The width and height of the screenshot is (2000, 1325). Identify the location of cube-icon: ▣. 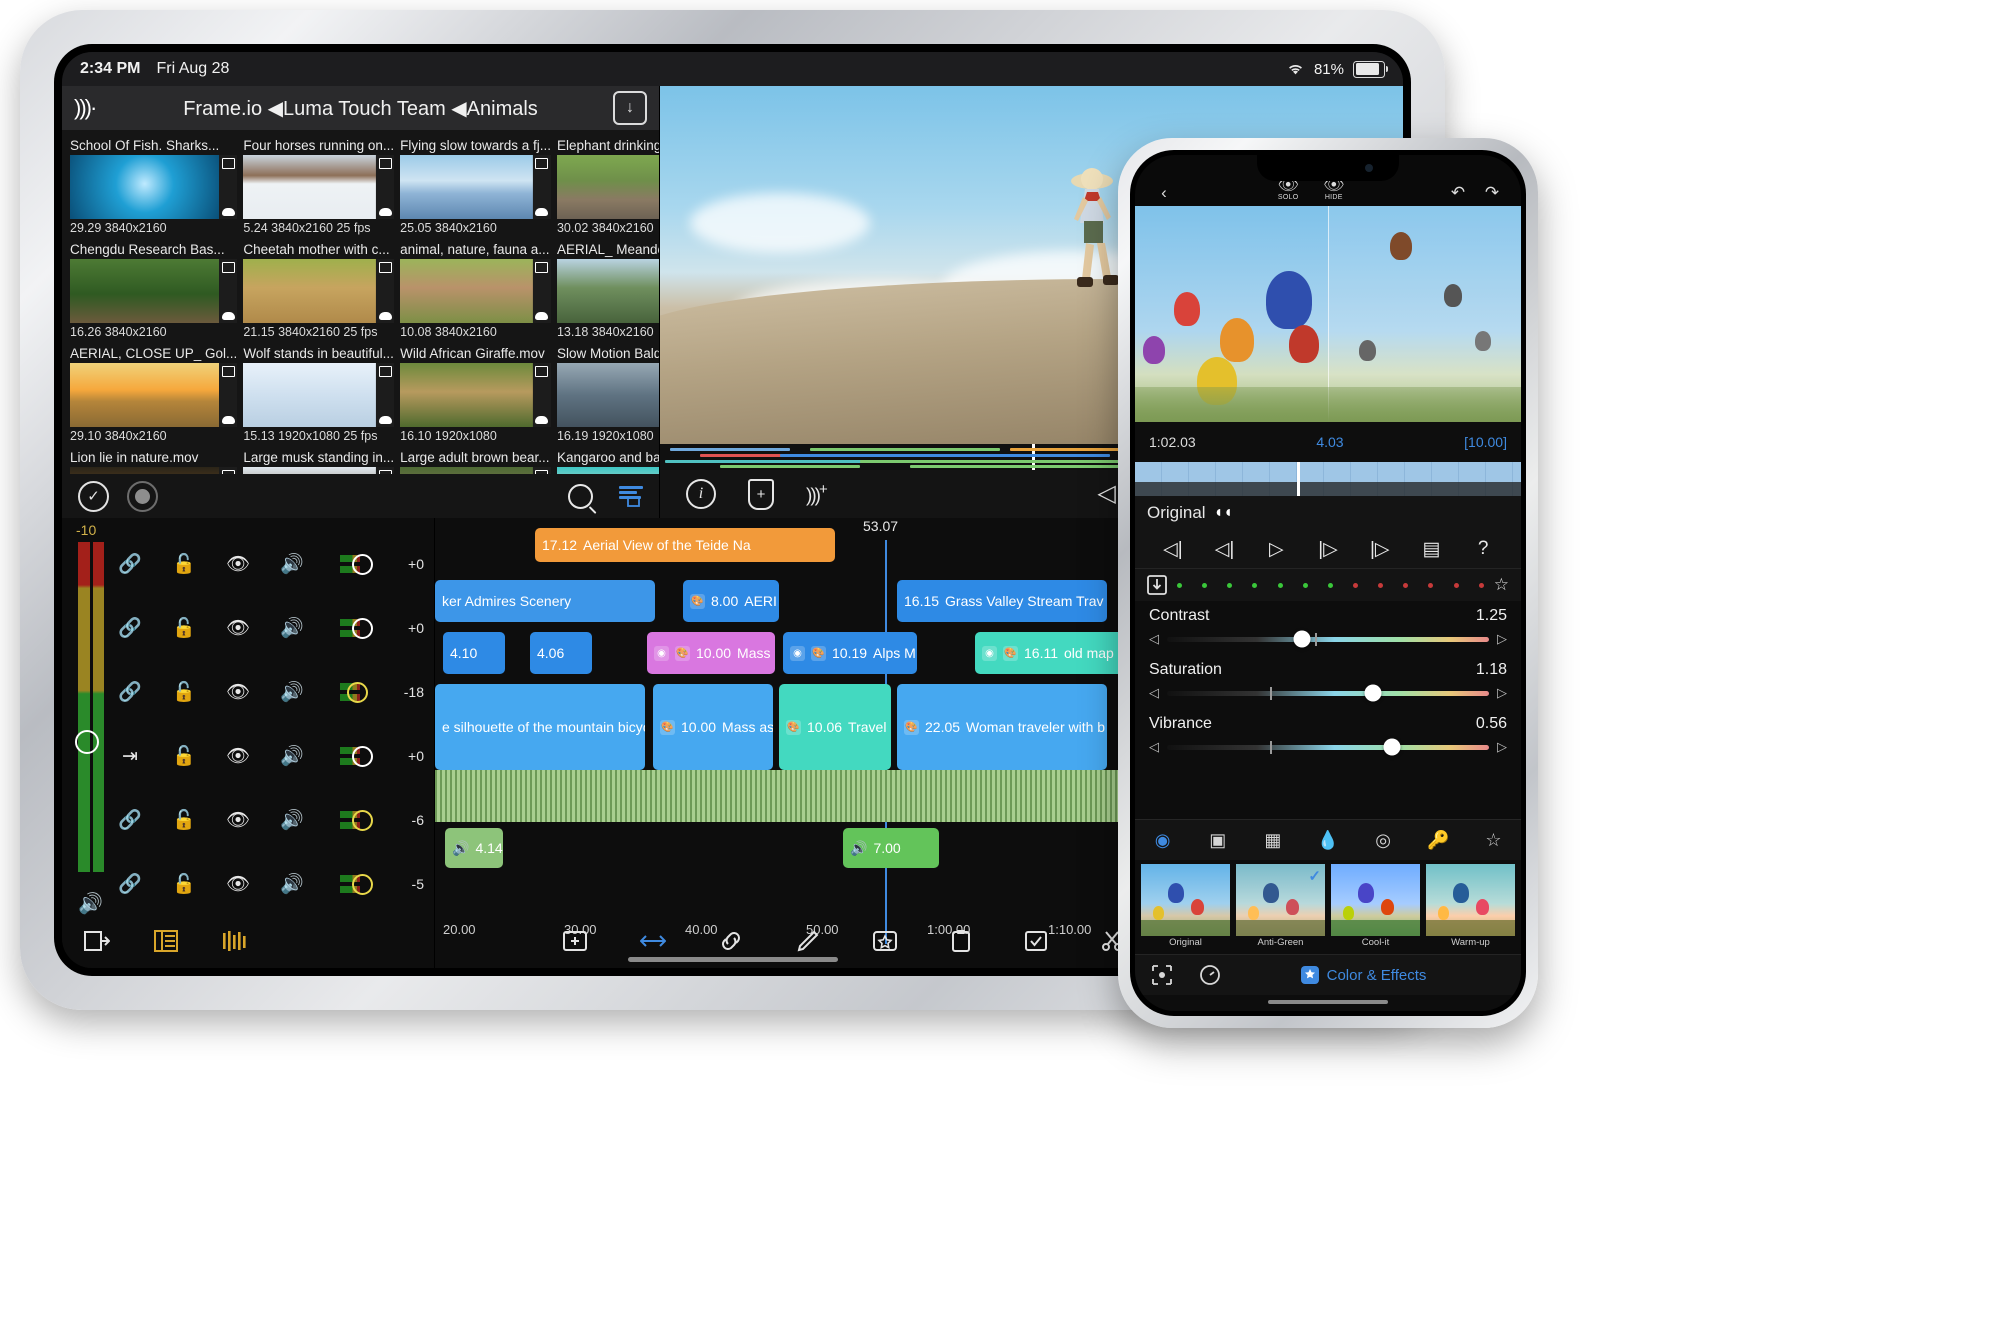
(1217, 840).